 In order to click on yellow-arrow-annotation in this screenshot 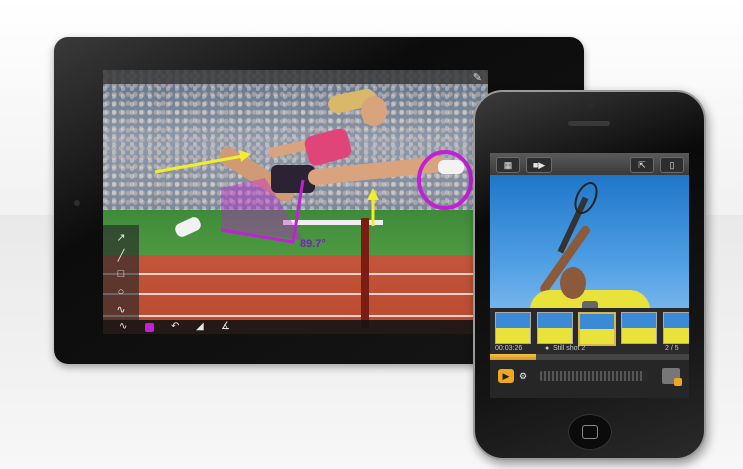, I will do `click(199, 164)`.